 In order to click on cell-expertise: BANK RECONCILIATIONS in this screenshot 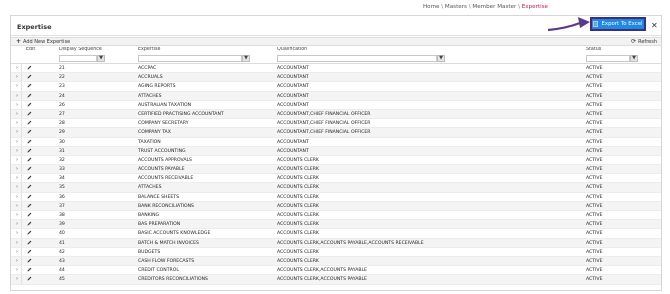, I will do `click(166, 206)`.